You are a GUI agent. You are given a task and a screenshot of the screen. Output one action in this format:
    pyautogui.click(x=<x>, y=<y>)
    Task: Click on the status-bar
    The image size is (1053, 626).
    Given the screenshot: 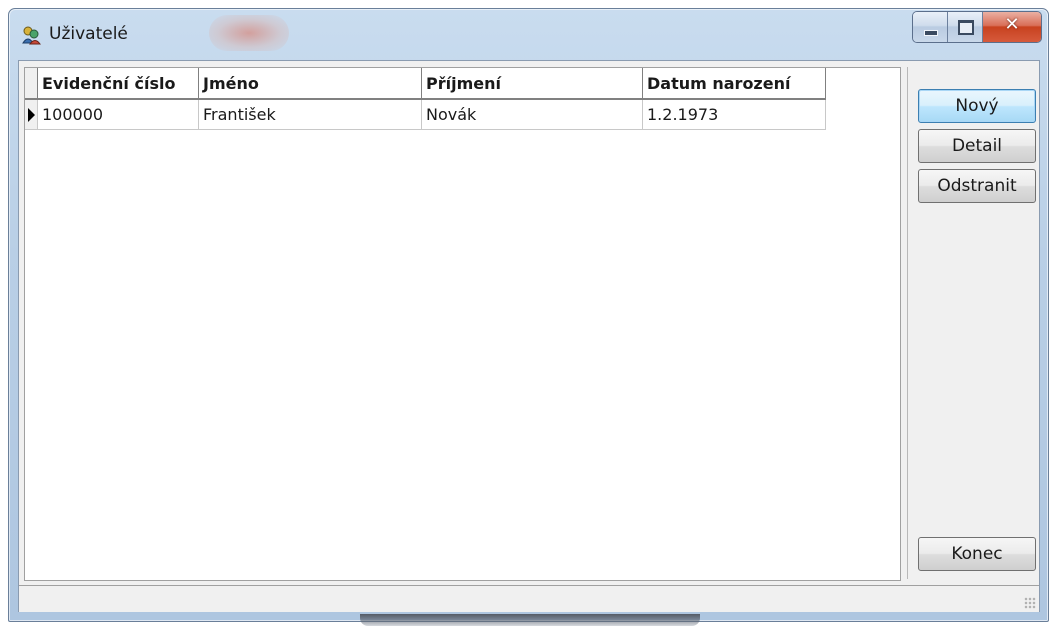 What is the action you would take?
    pyautogui.click(x=529, y=598)
    